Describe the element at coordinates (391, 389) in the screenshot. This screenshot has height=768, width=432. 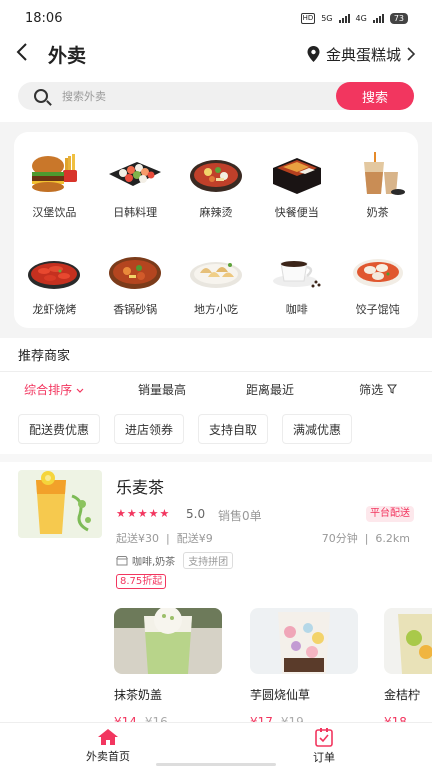
I see `filter-icon` at that location.